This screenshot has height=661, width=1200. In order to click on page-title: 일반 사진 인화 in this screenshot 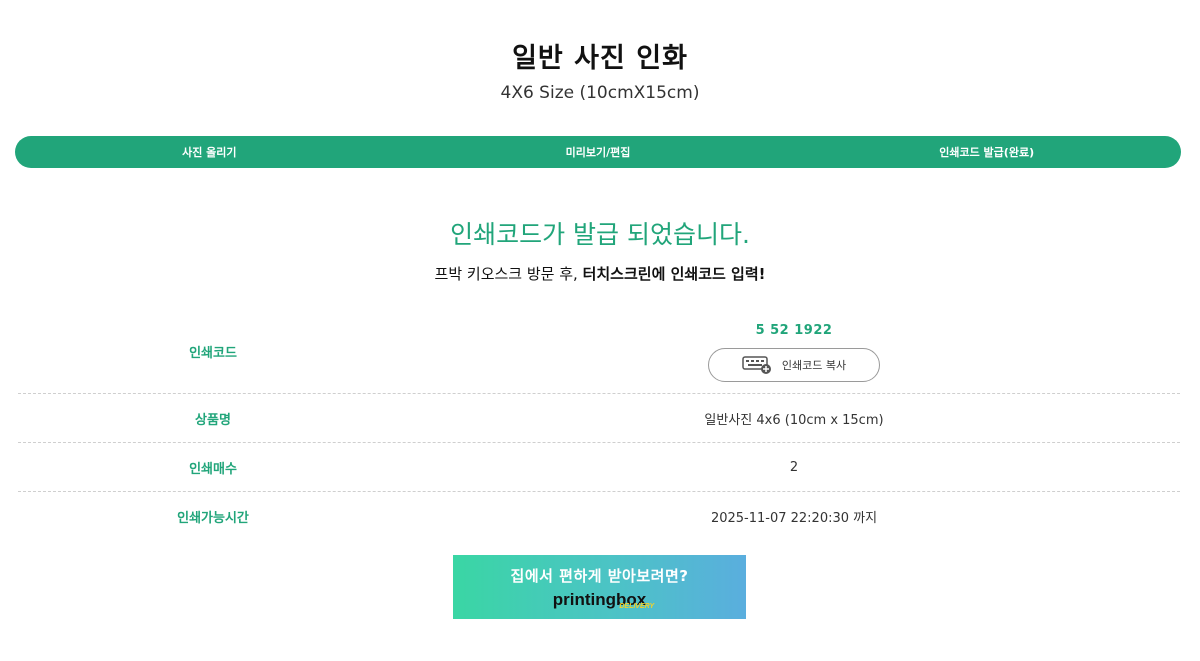, I will do `click(600, 58)`.